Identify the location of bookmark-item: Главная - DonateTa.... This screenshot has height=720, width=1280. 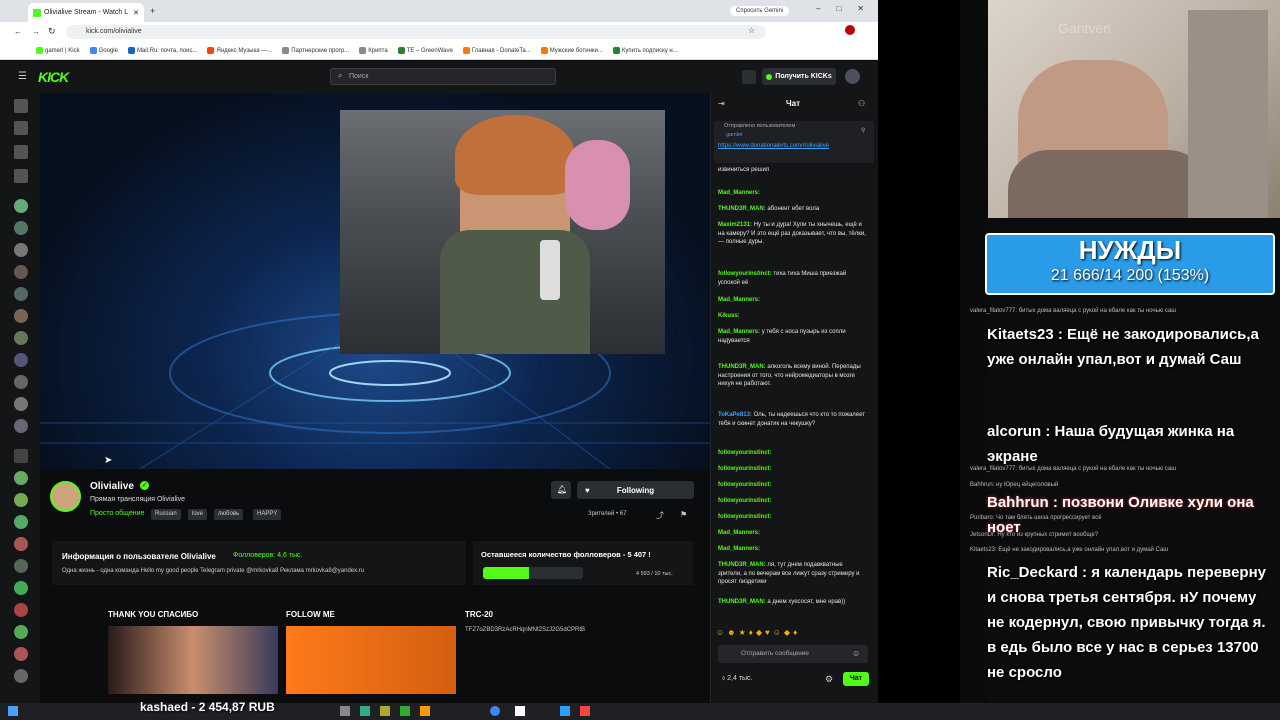
(496, 50).